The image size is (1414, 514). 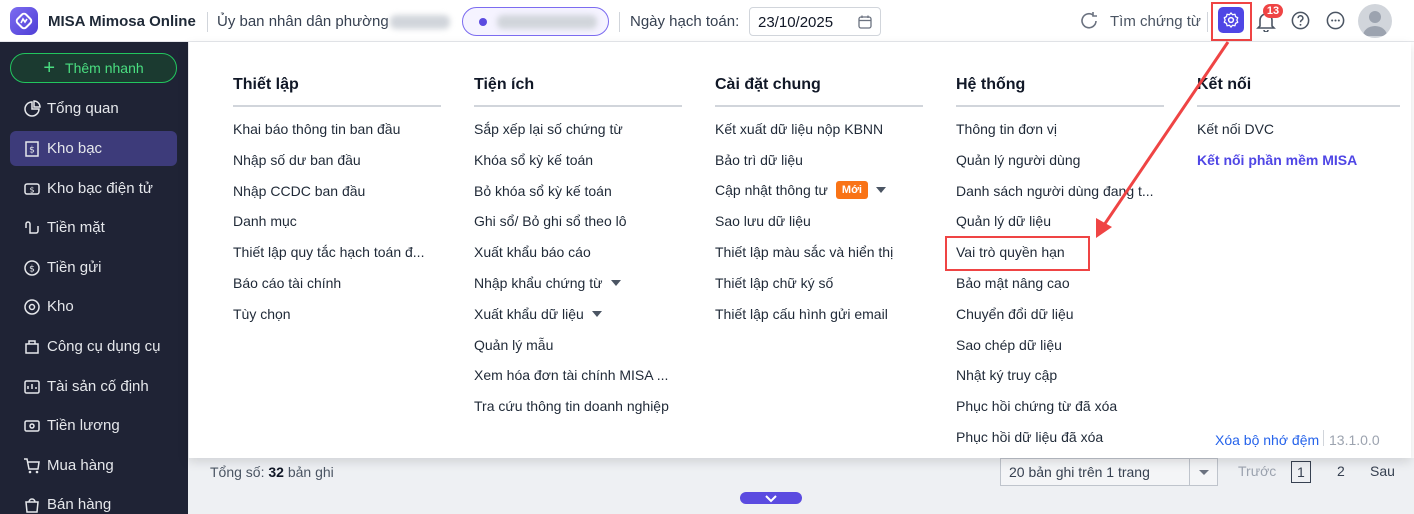 What do you see at coordinates (287, 283) in the screenshot?
I see `menu-item: Báo cáo tài chính` at bounding box center [287, 283].